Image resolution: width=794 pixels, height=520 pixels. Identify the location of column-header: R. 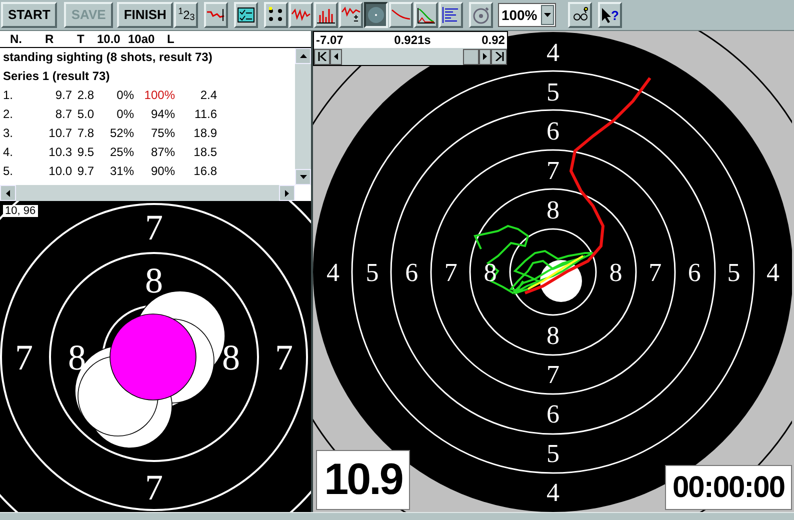
(49, 39).